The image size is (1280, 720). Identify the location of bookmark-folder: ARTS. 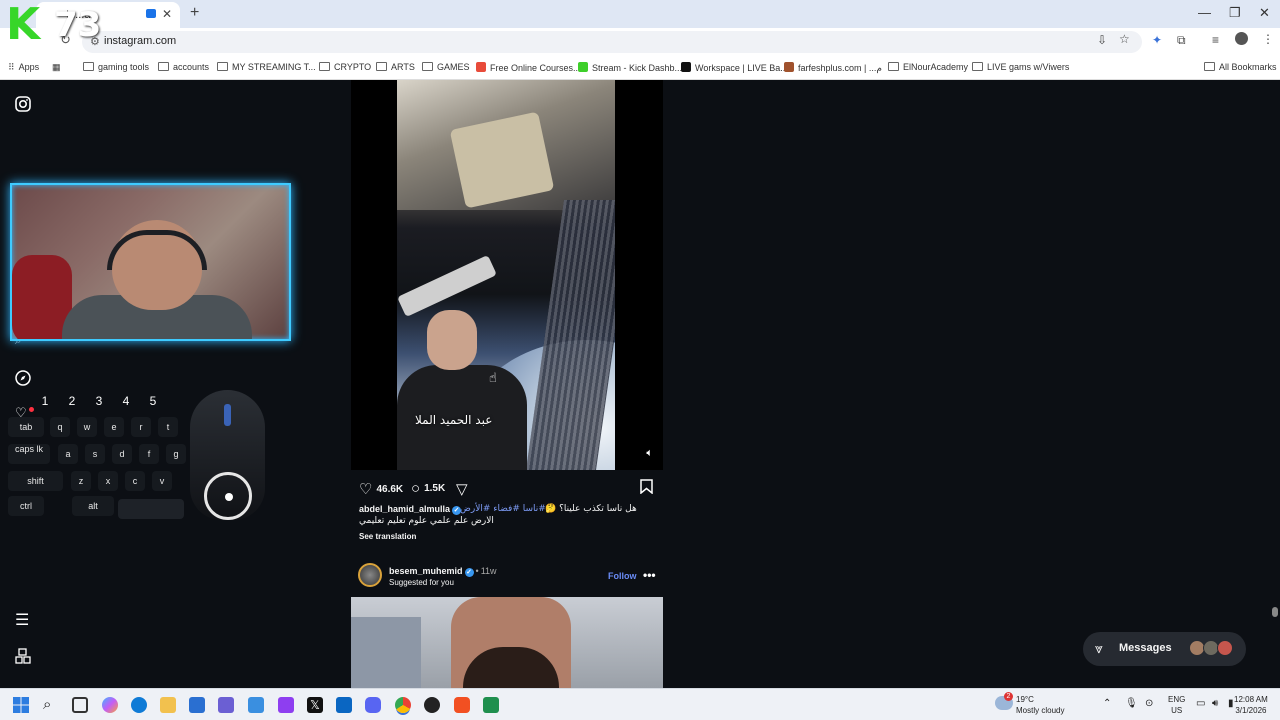
(395, 67).